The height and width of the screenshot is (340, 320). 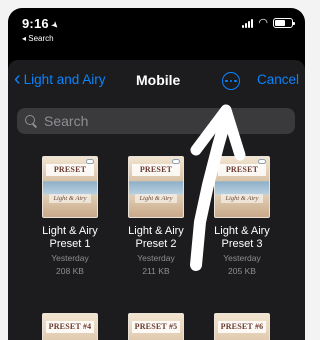 I want to click on search-input: Search, so click(x=156, y=121).